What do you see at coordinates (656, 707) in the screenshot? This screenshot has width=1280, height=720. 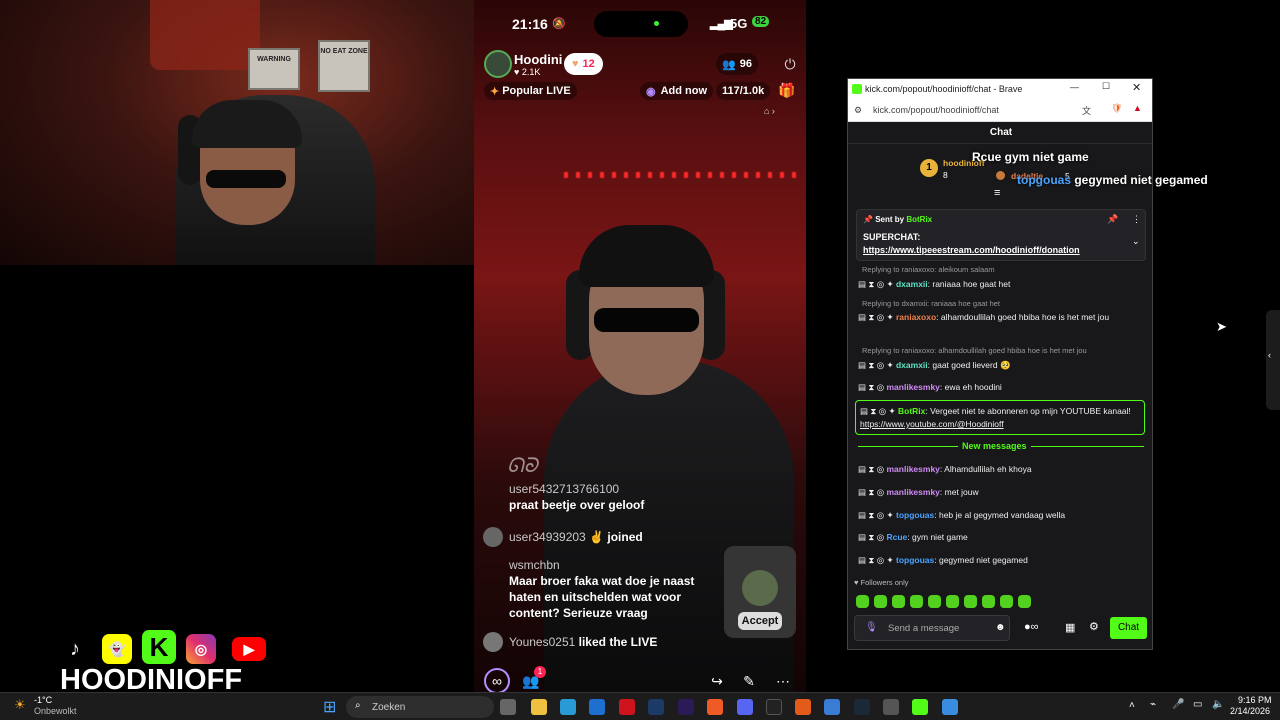 I see `photoshop-icon` at bounding box center [656, 707].